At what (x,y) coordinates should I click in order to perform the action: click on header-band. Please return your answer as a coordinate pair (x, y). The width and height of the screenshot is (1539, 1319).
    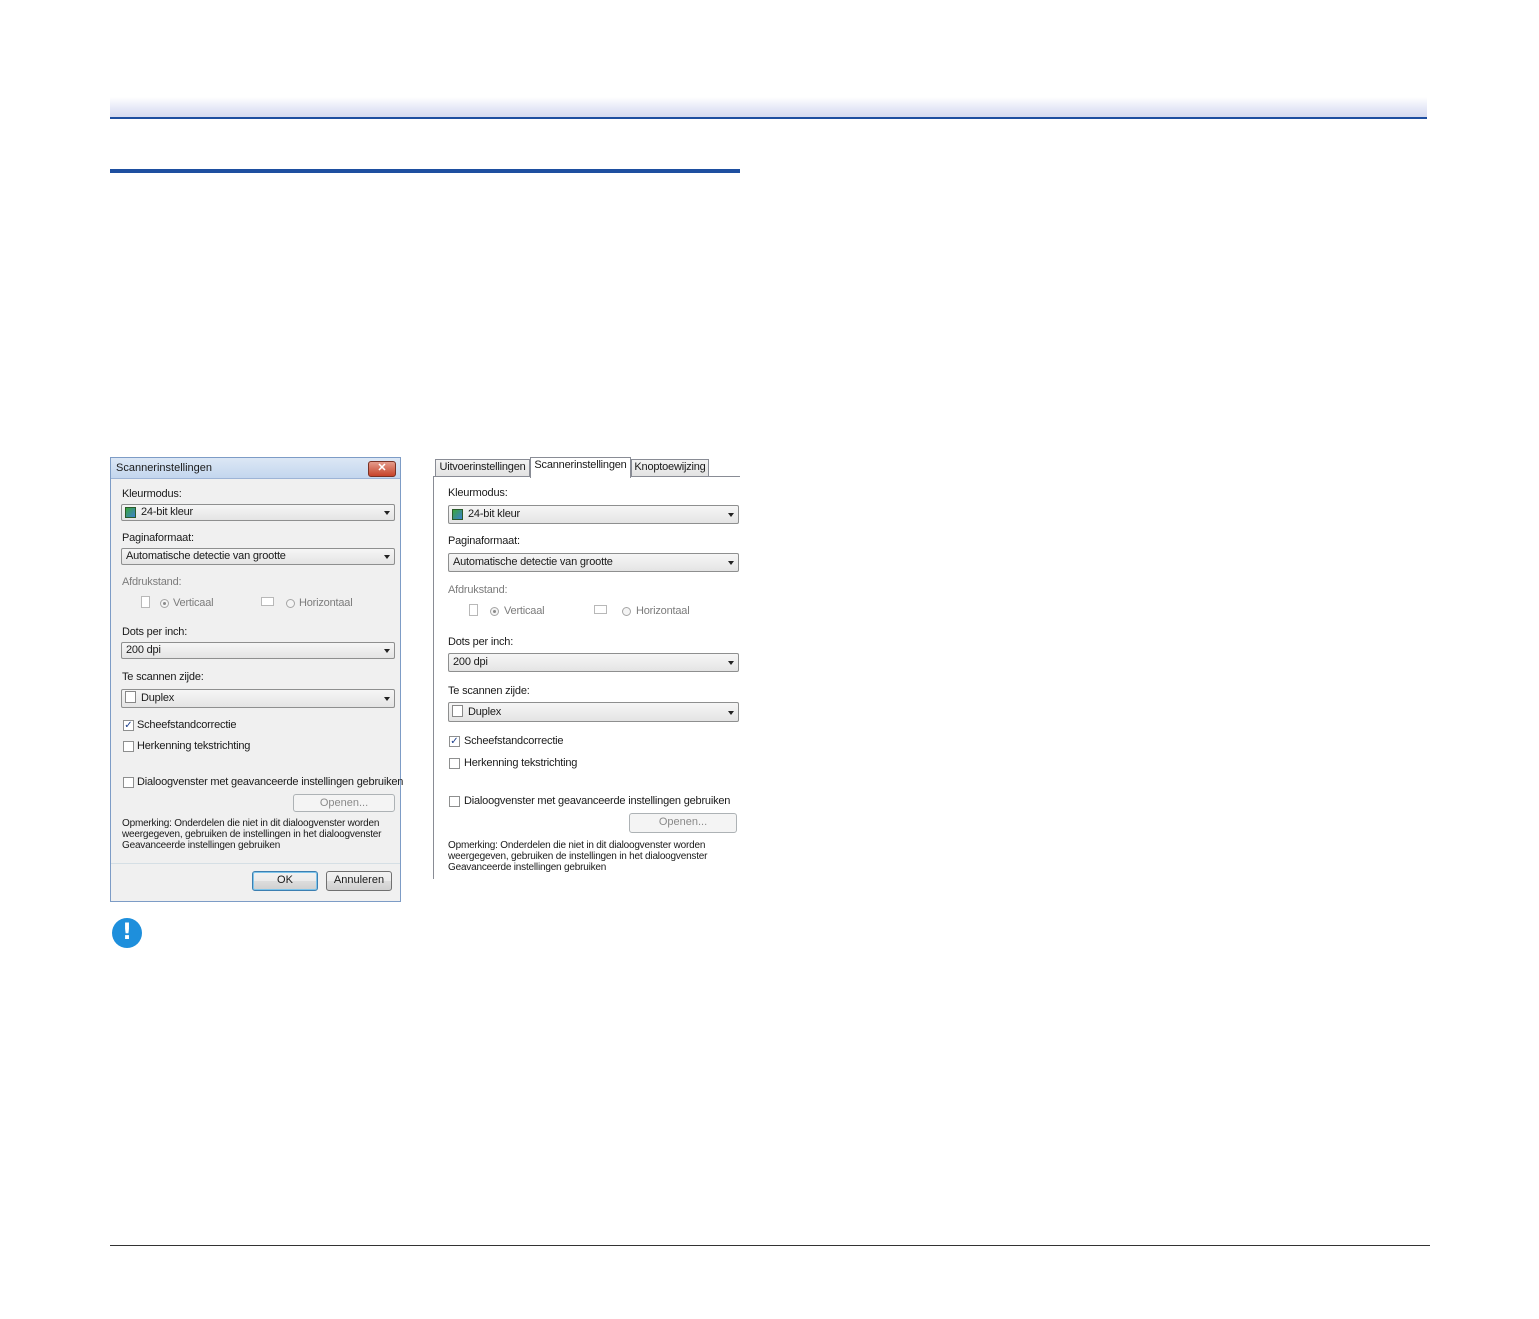
    Looking at the image, I should click on (768, 107).